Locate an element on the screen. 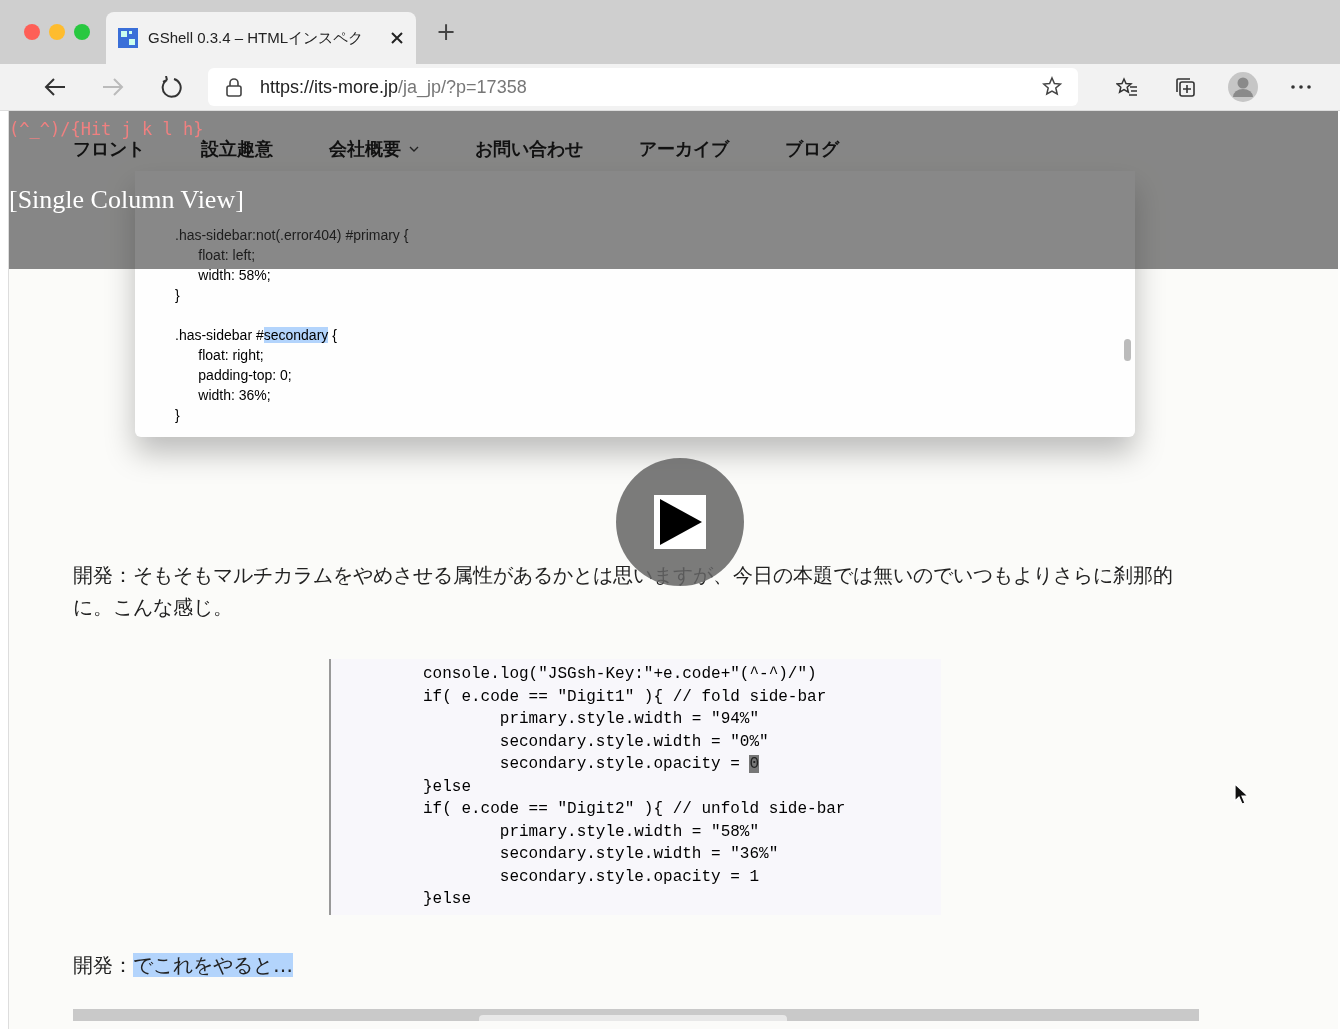  code-line: primary.style.width = "58%" is located at coordinates (629, 832).